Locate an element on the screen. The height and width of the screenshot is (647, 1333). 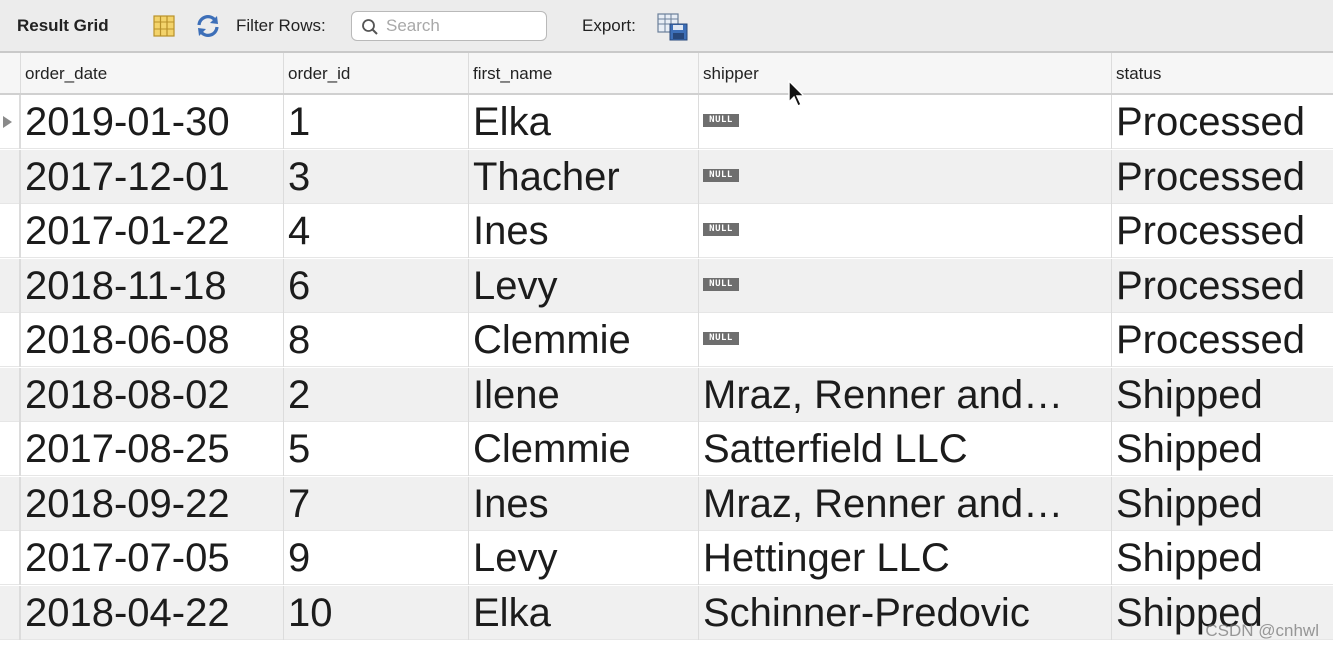
column-header-order-date: order_date is located at coordinates (151, 73).